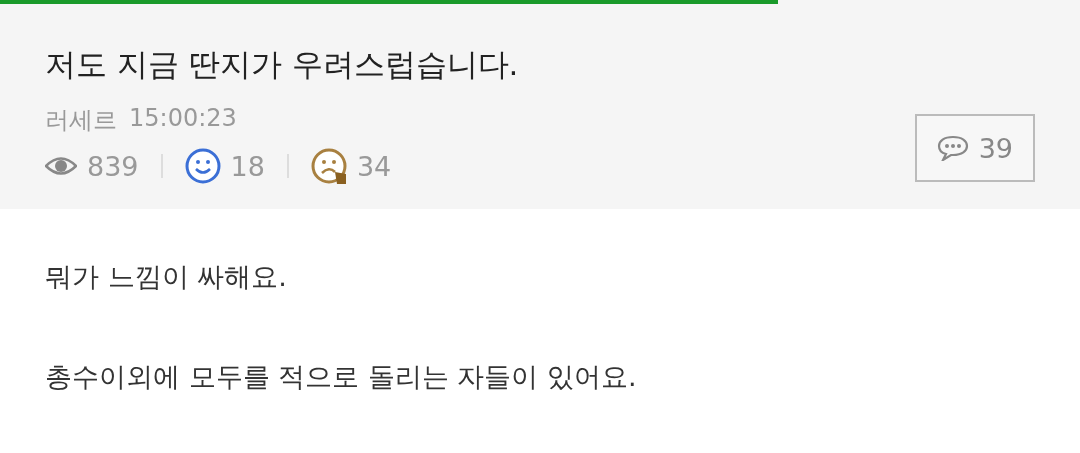  Describe the element at coordinates (61, 166) in the screenshot. I see `eye-icon` at that location.